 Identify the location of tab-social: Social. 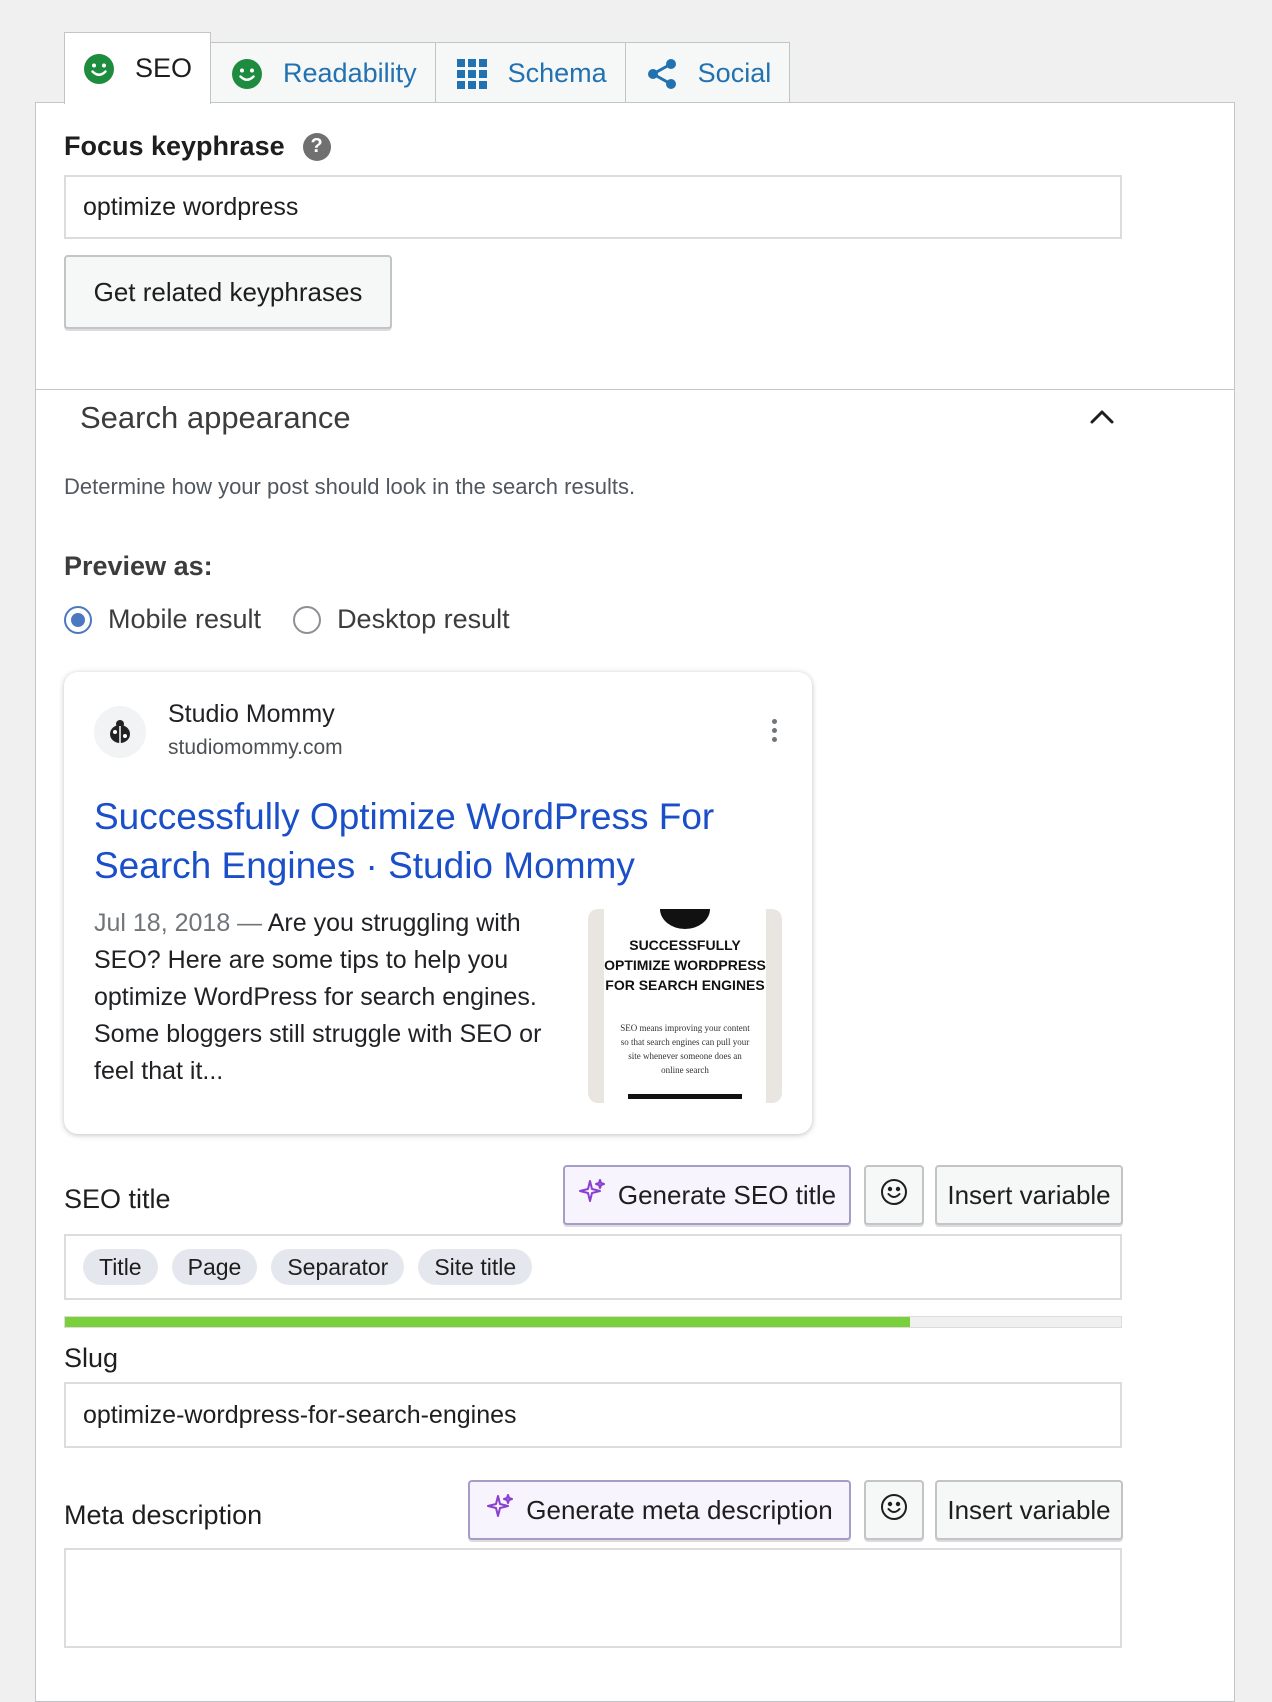
(707, 73).